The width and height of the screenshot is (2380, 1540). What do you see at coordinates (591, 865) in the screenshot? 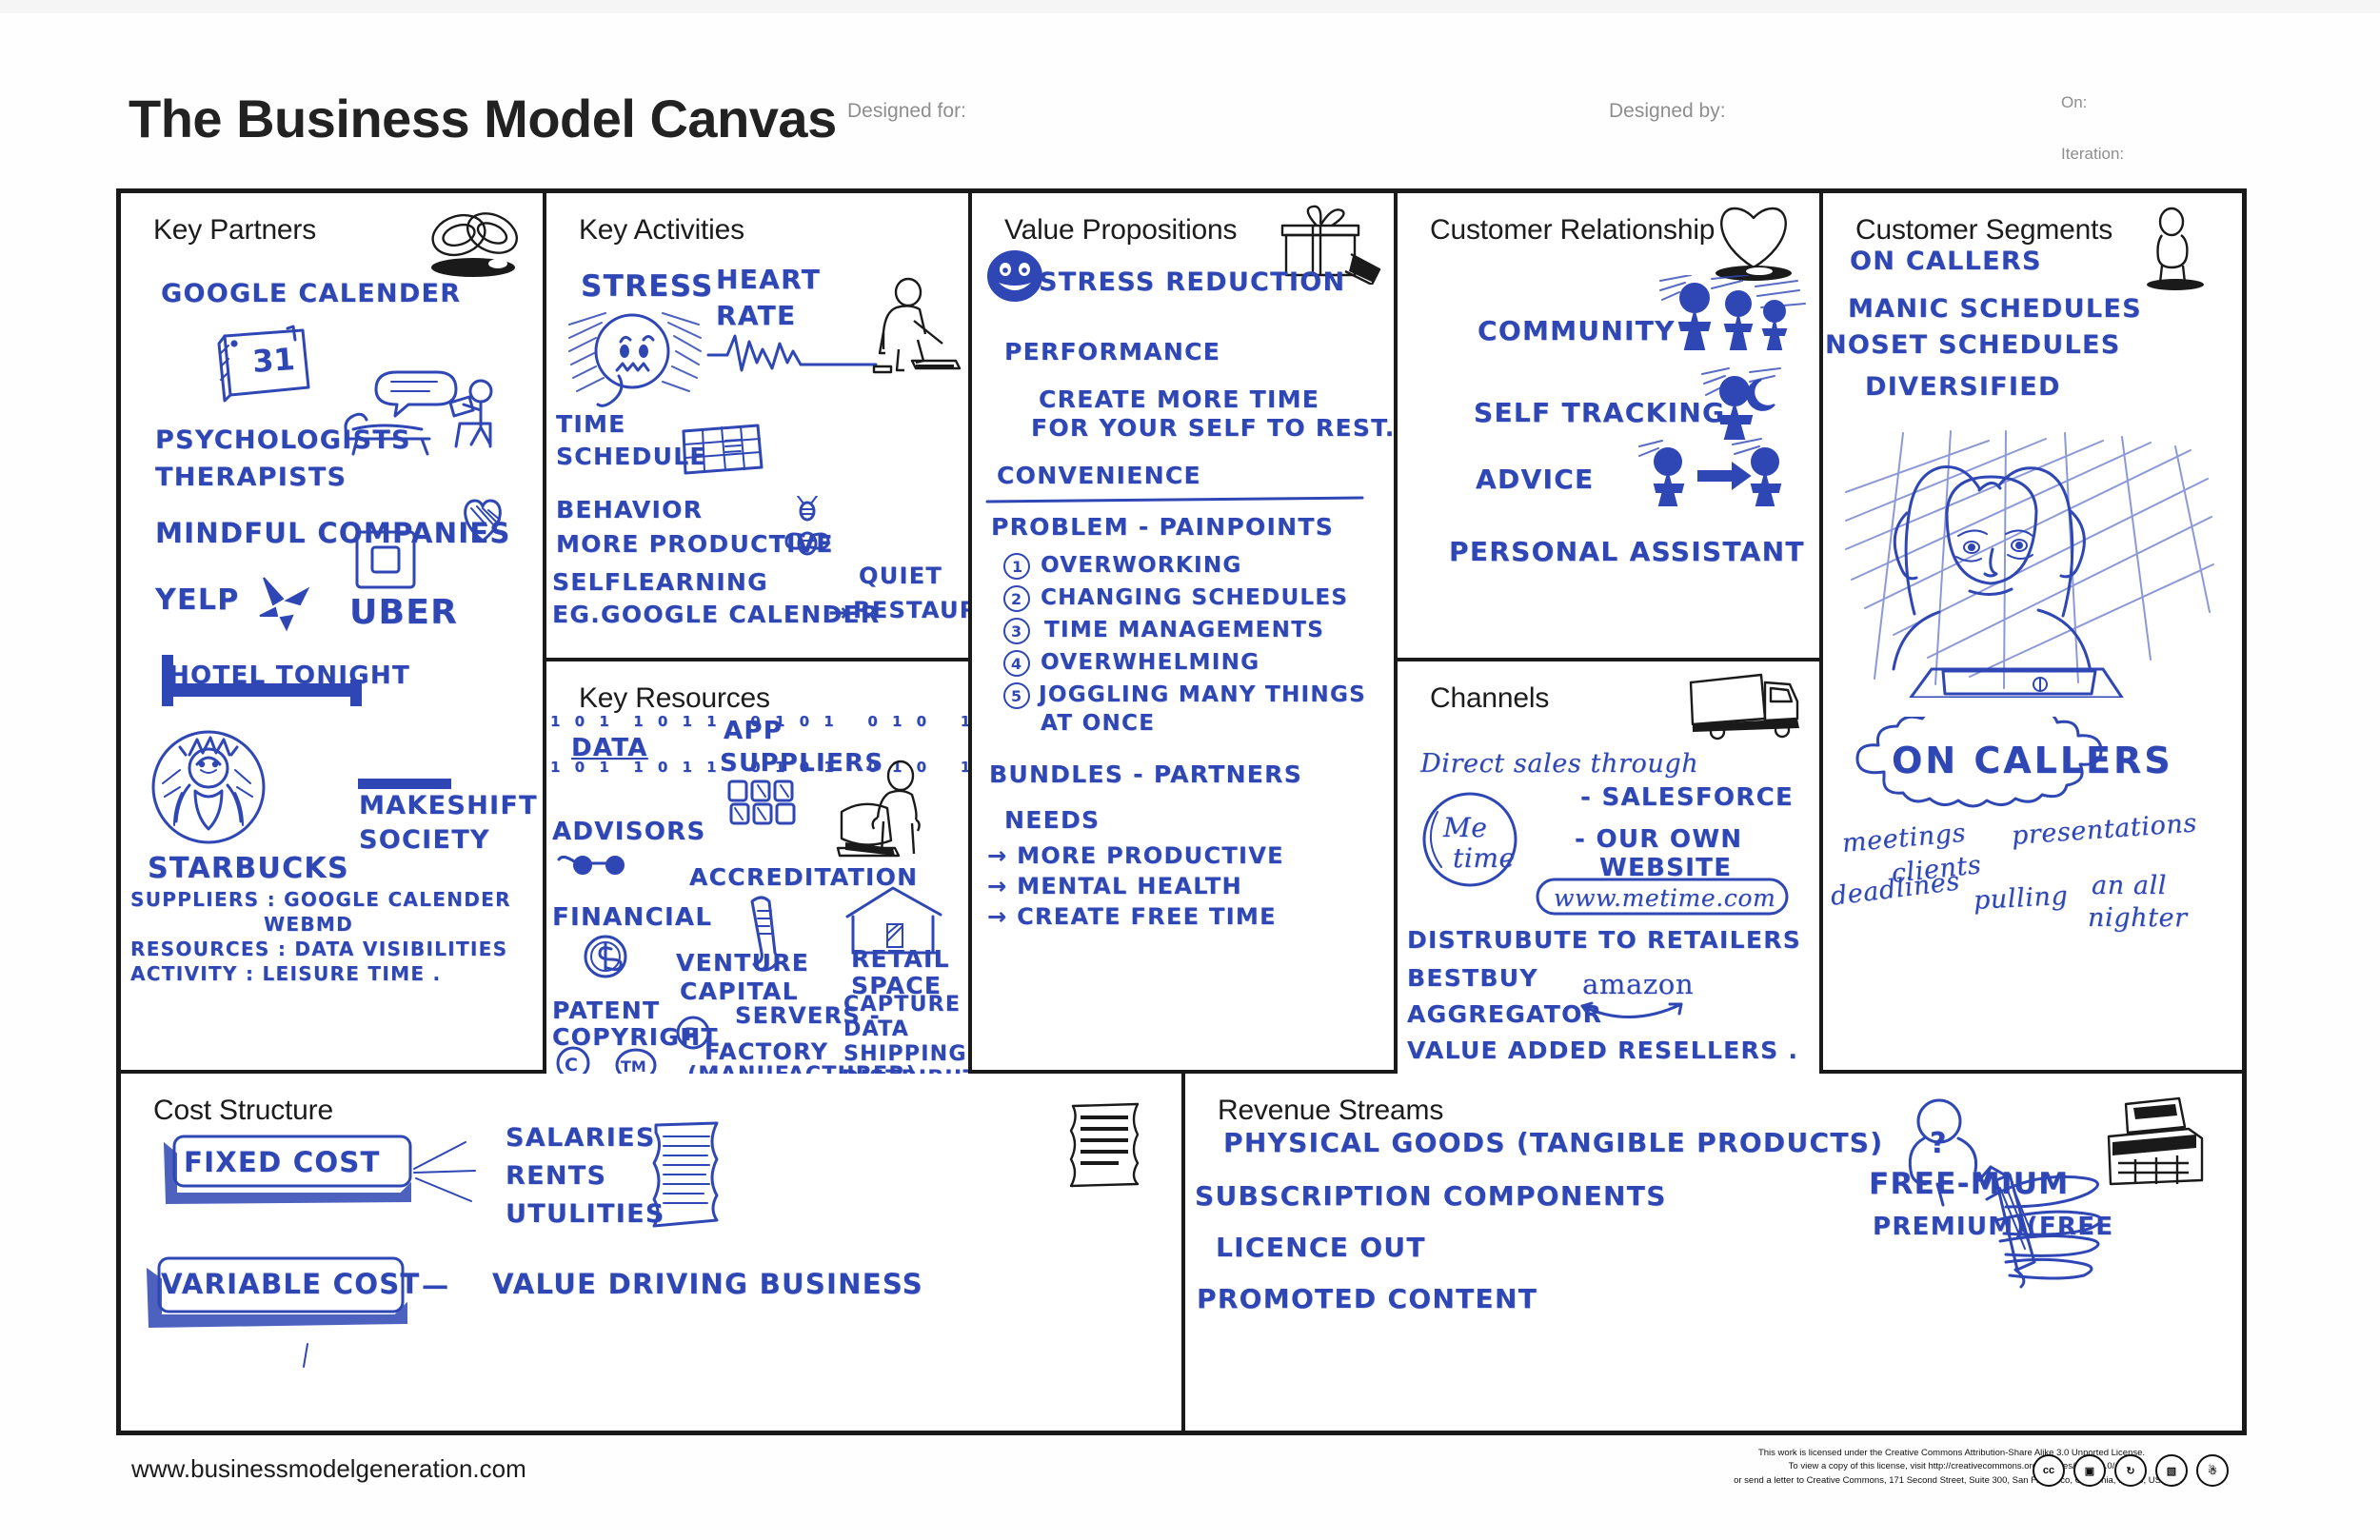
I see `glasses-icon` at bounding box center [591, 865].